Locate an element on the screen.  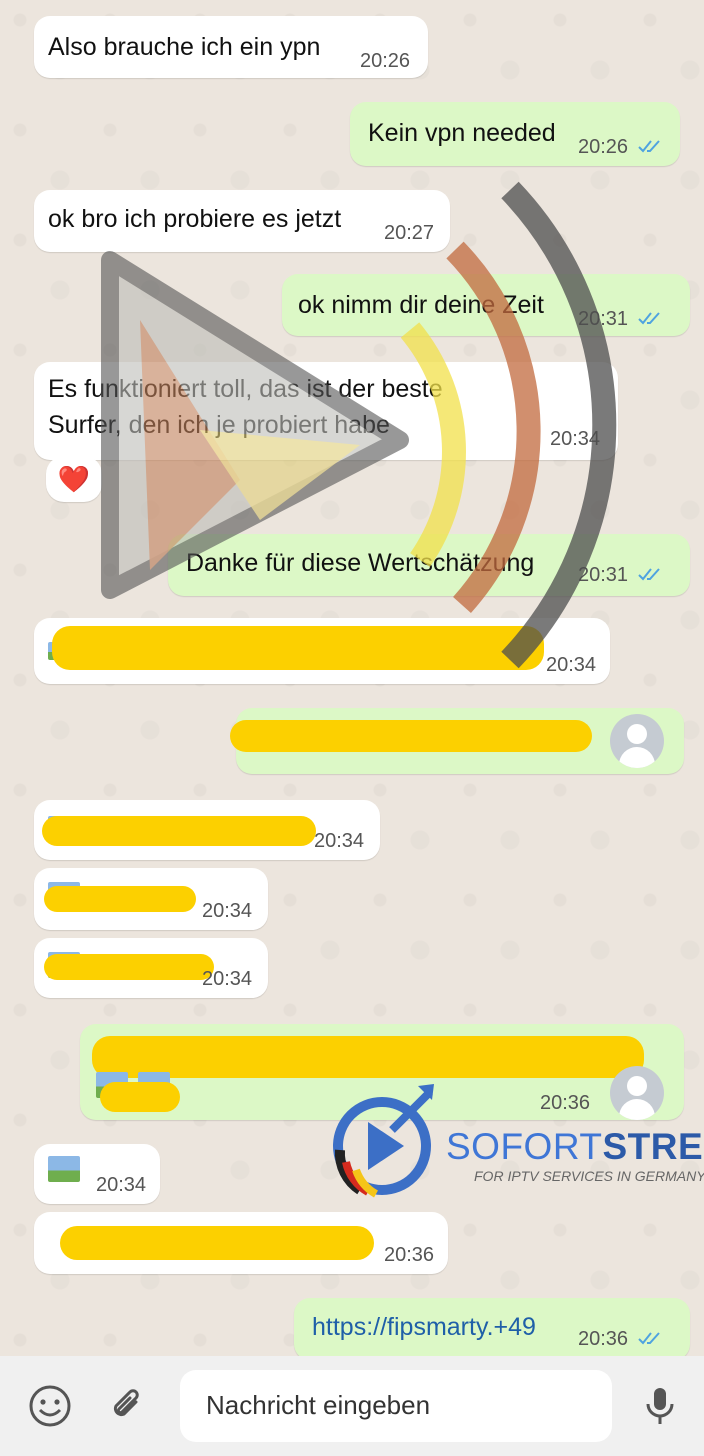
message-bubble-redacted is located at coordinates (457, 741).